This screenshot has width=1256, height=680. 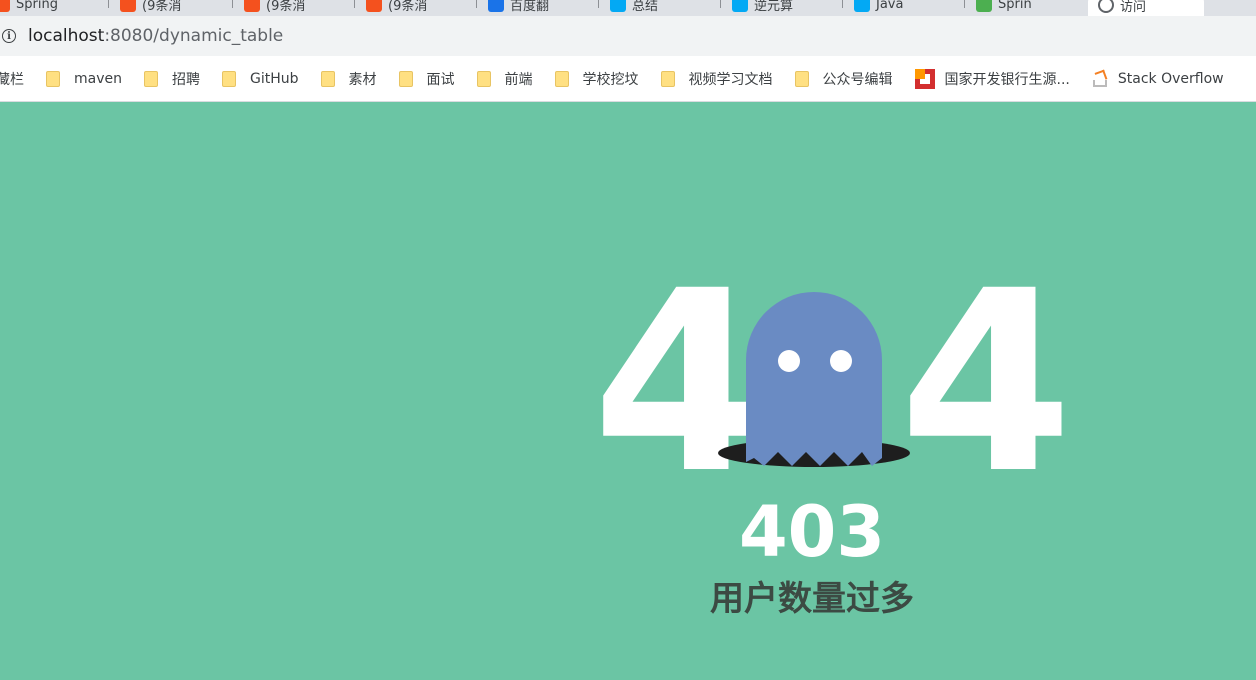 What do you see at coordinates (66, 36) in the screenshot?
I see `url-host: localhost` at bounding box center [66, 36].